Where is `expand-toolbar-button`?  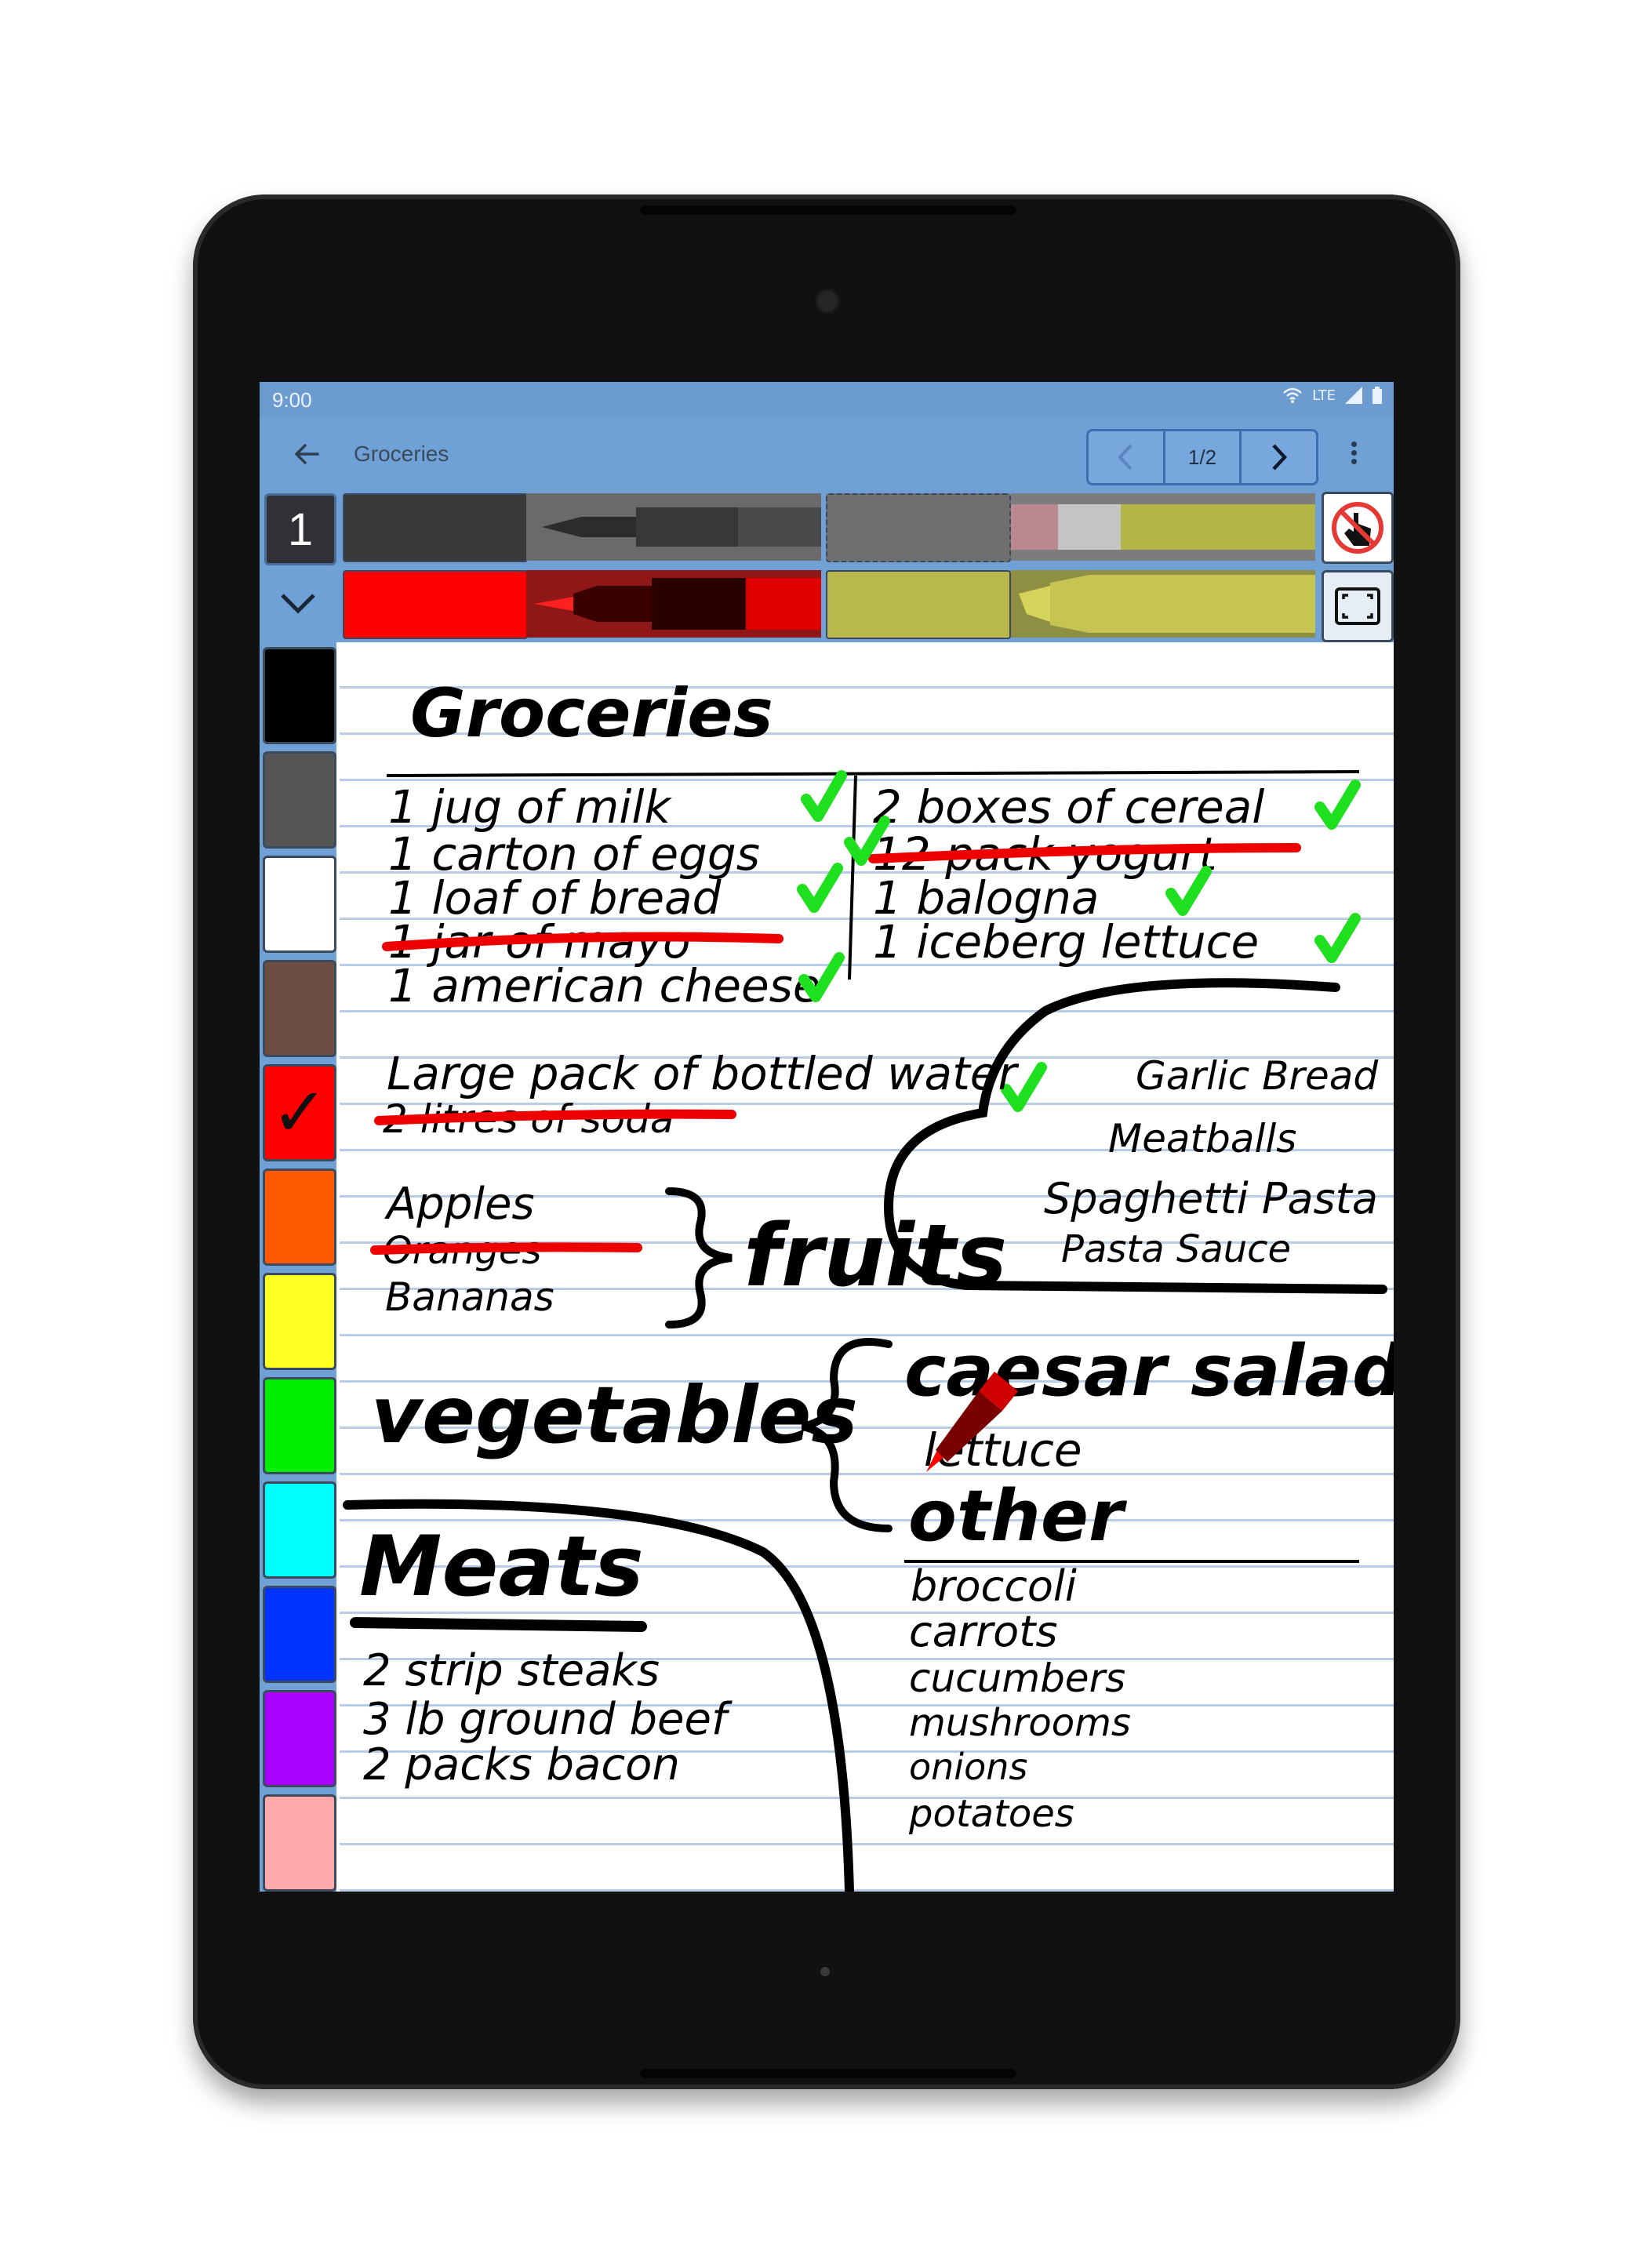
expand-toolbar-button is located at coordinates (298, 604).